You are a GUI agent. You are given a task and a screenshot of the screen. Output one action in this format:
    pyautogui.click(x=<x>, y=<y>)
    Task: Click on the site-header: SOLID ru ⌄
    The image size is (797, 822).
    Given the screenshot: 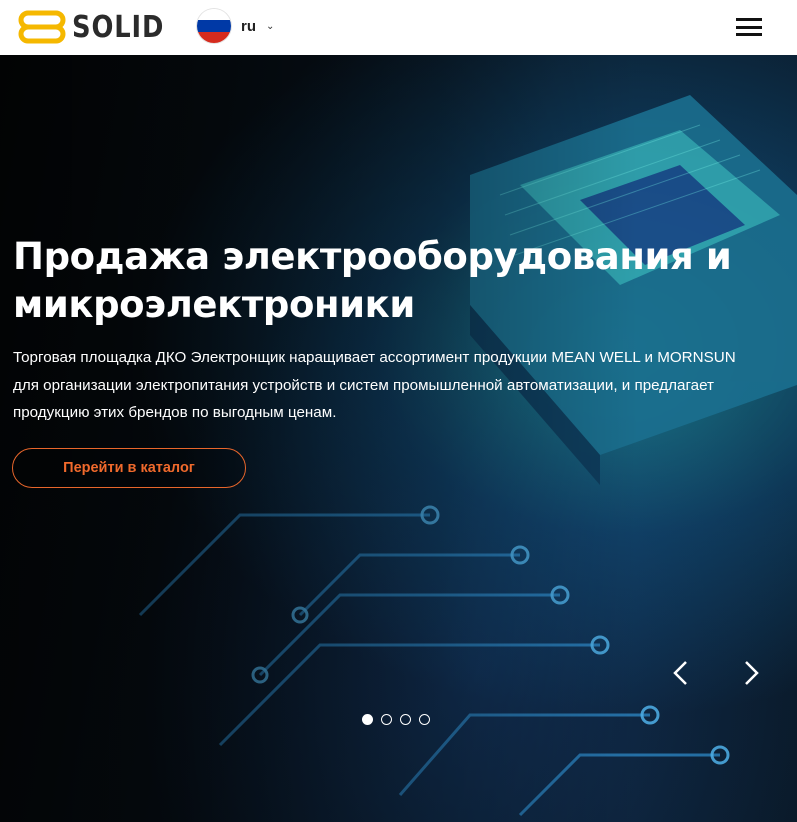 What is the action you would take?
    pyautogui.click(x=398, y=27)
    